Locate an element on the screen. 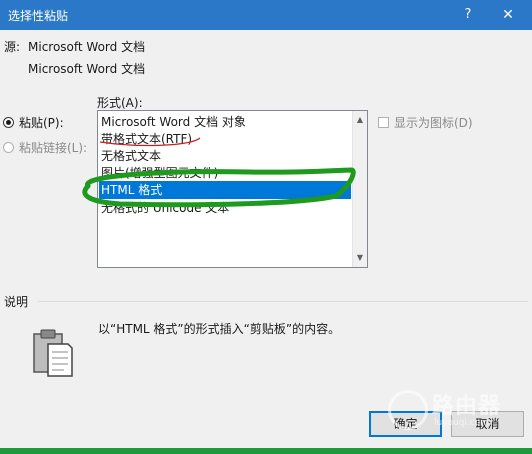 This screenshot has height=454, width=532. show-as-icon-checkbox is located at coordinates (383, 122).